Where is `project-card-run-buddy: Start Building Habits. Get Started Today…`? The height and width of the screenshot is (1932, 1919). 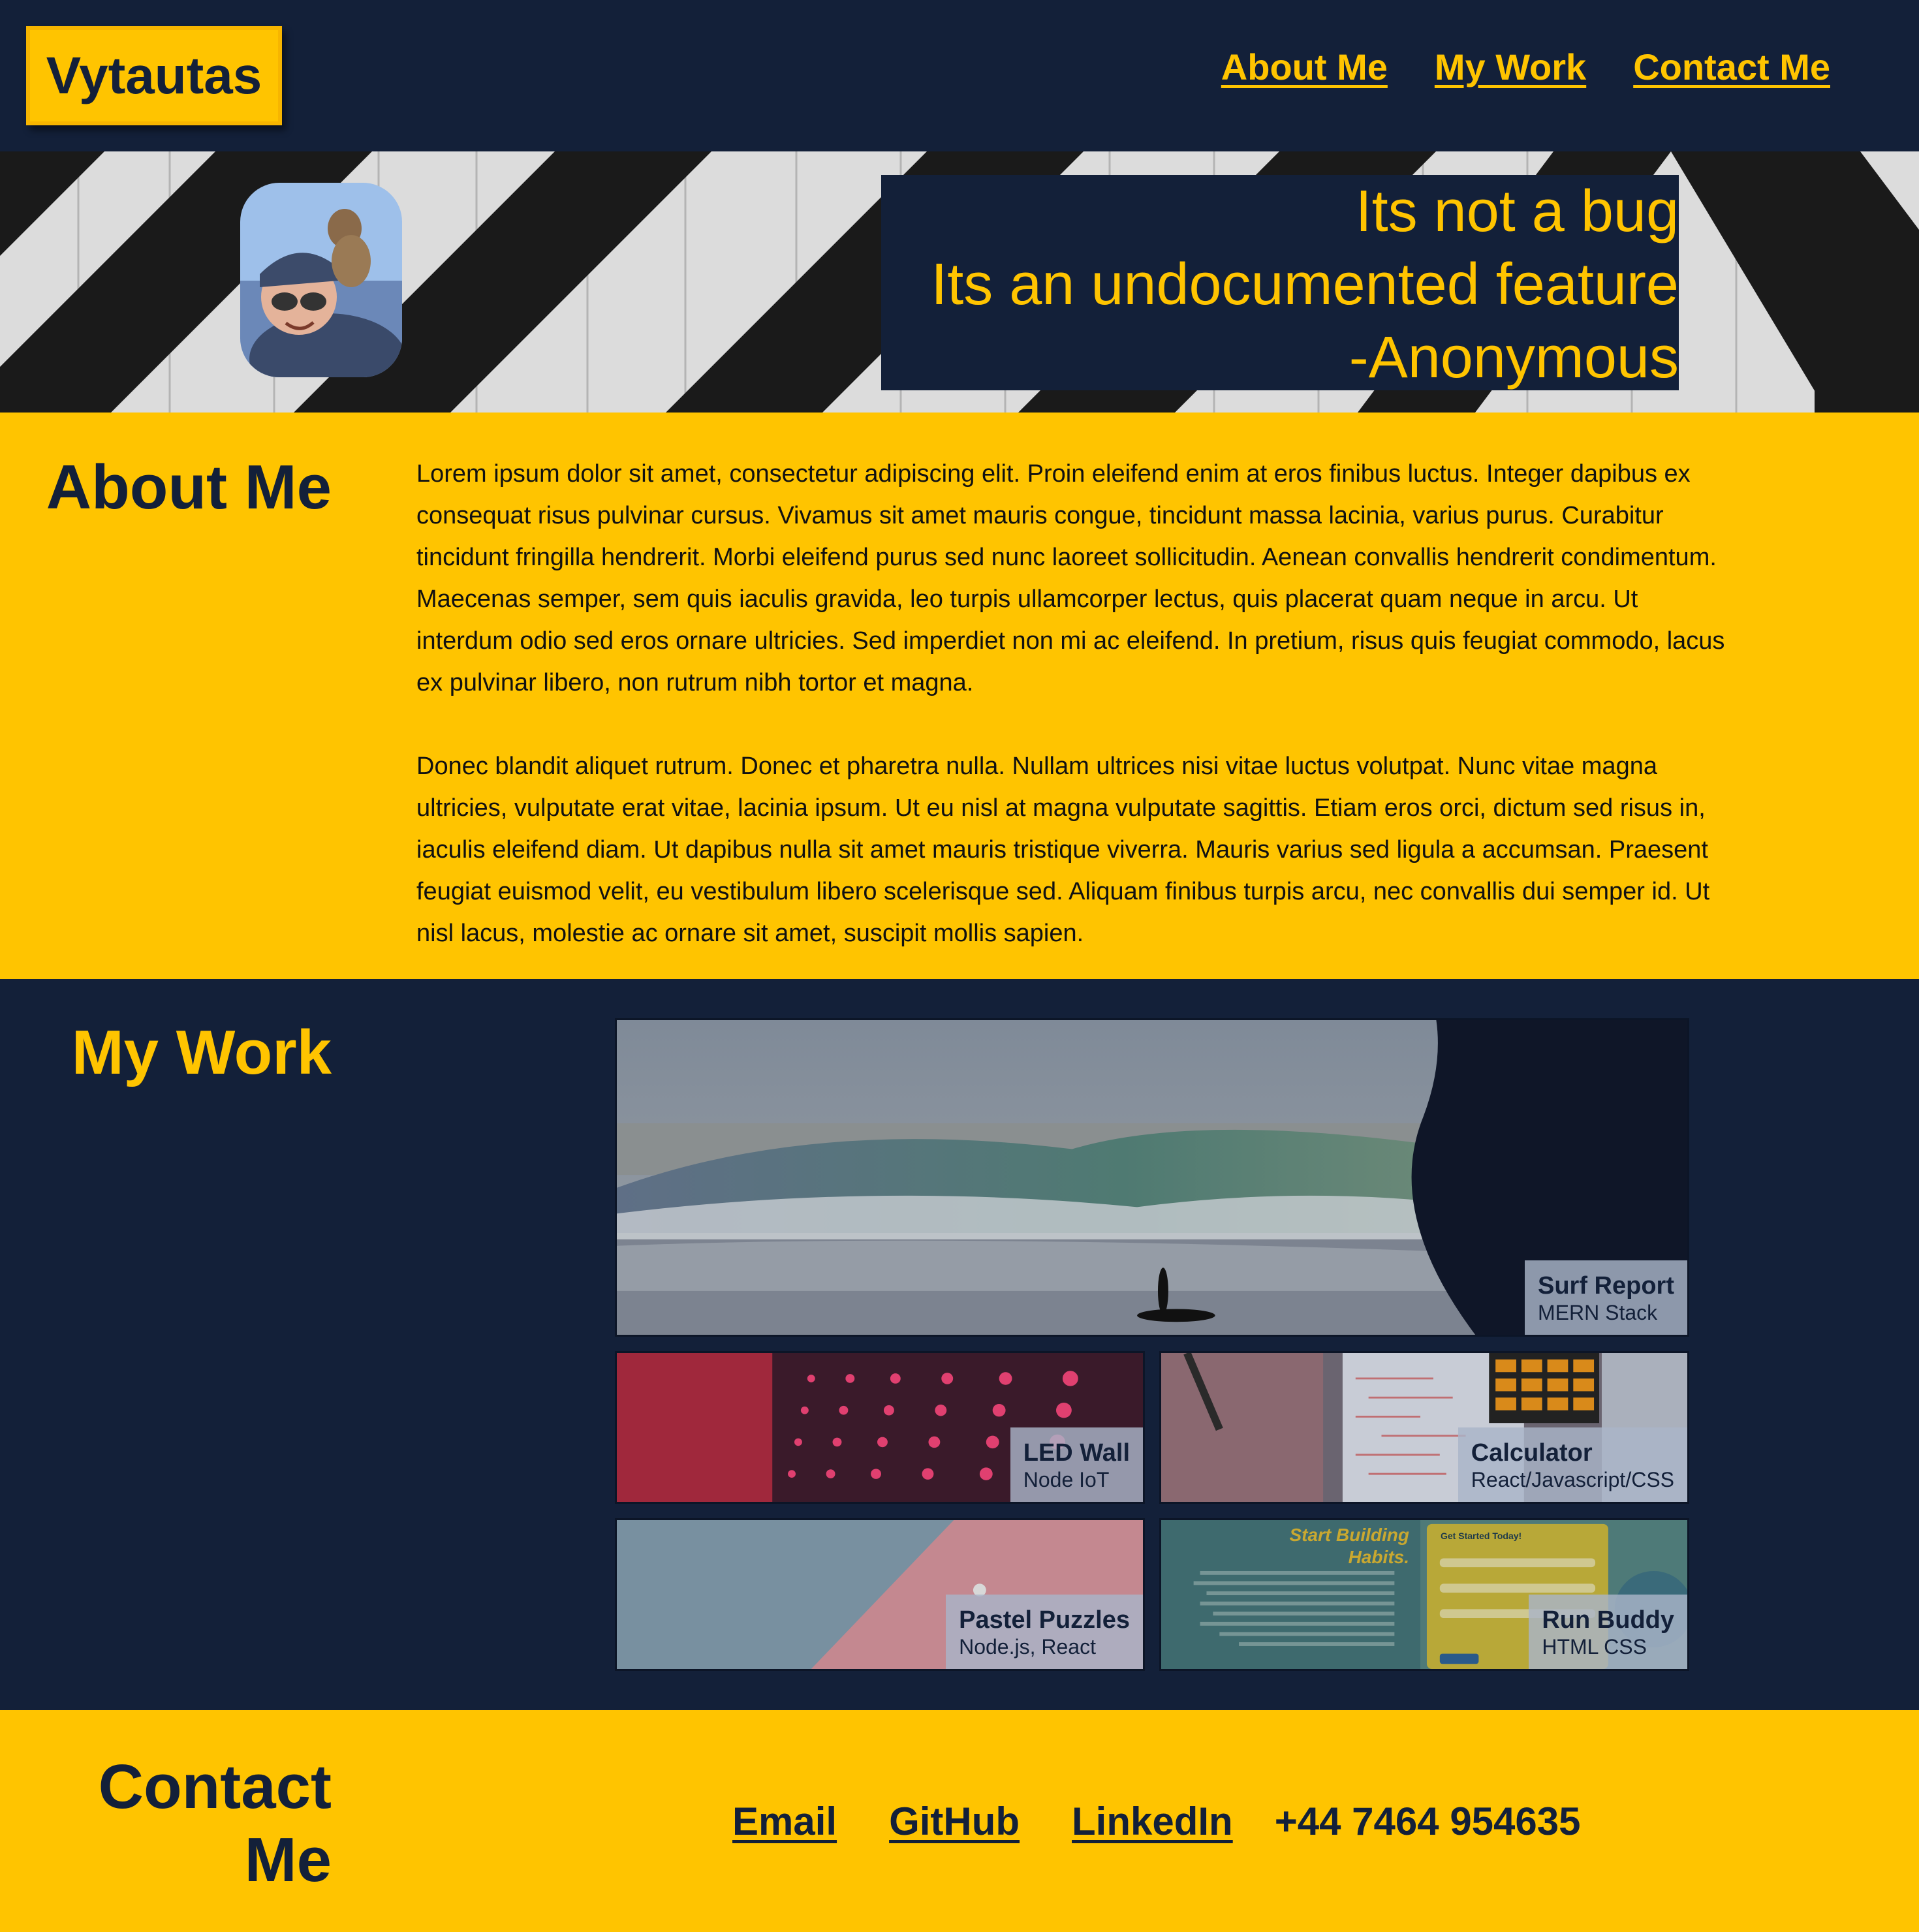
project-card-run-buddy: Start Building Habits. Get Started Today… is located at coordinates (1424, 1595).